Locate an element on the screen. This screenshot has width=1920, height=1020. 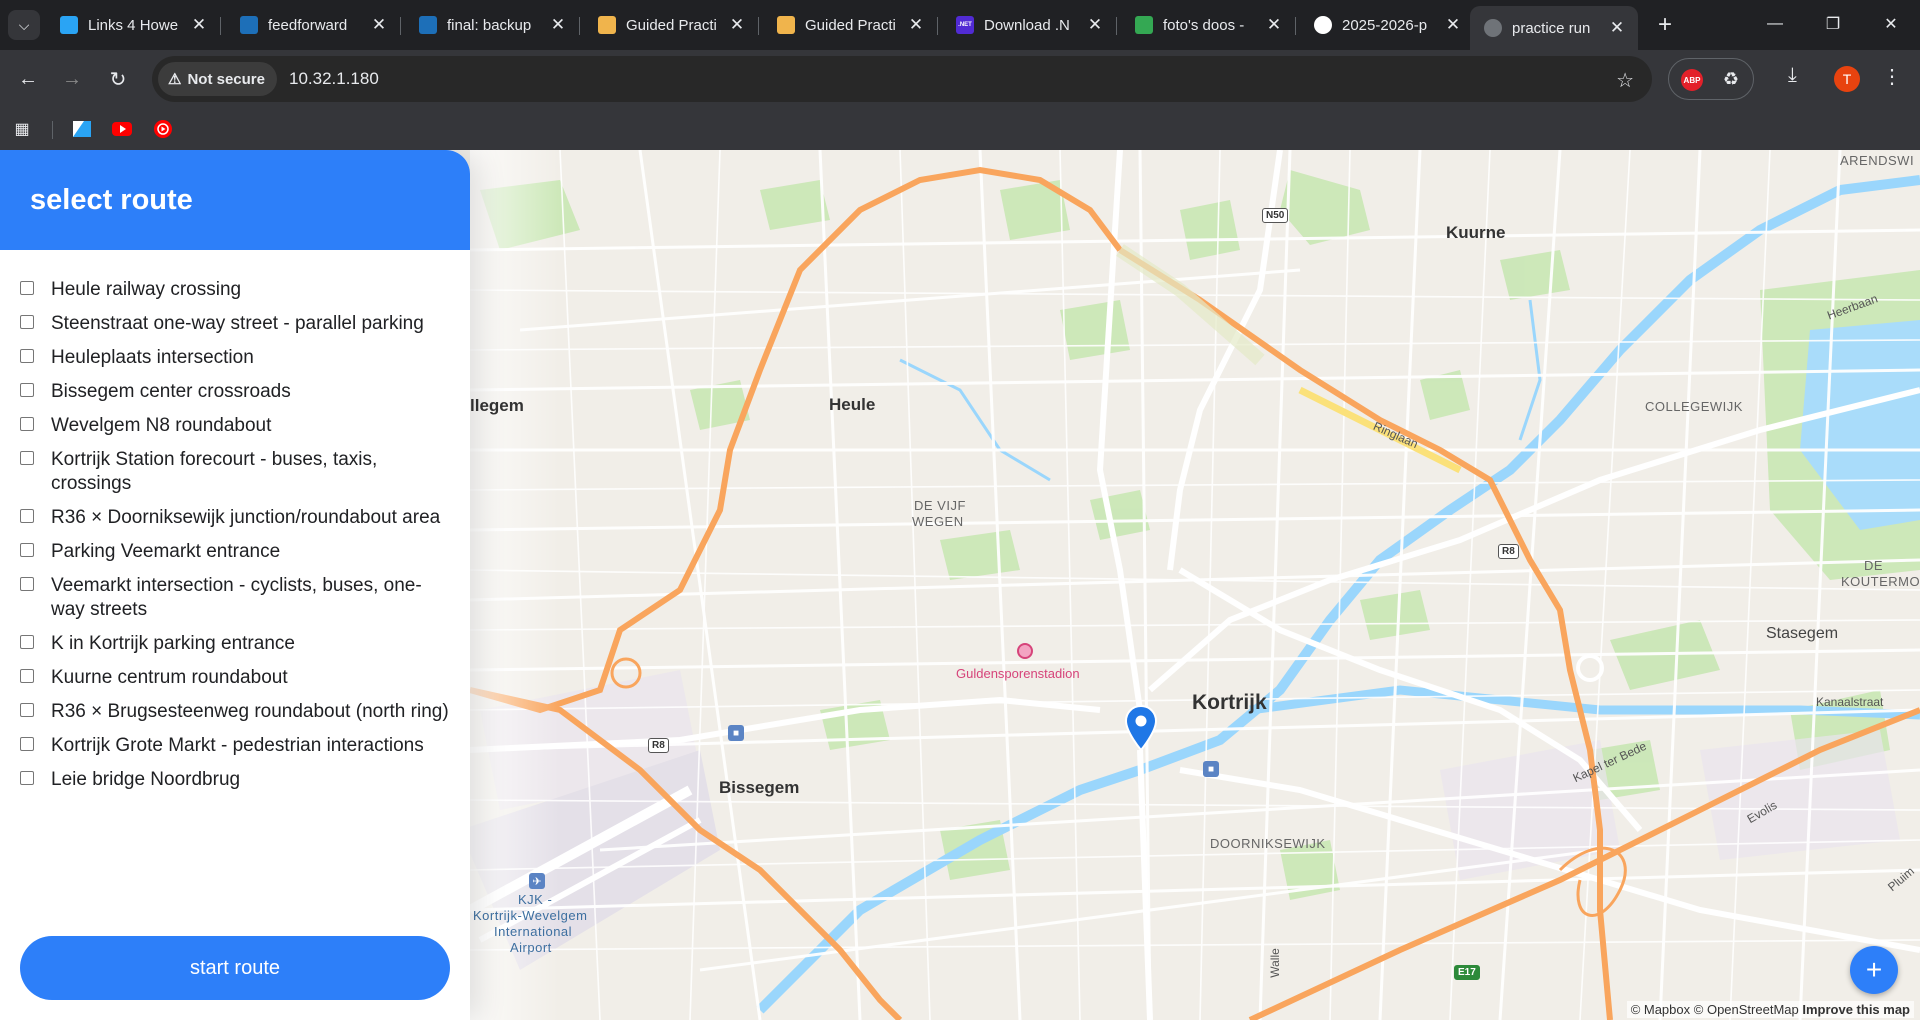
security-label: Not secure is located at coordinates (226, 79).